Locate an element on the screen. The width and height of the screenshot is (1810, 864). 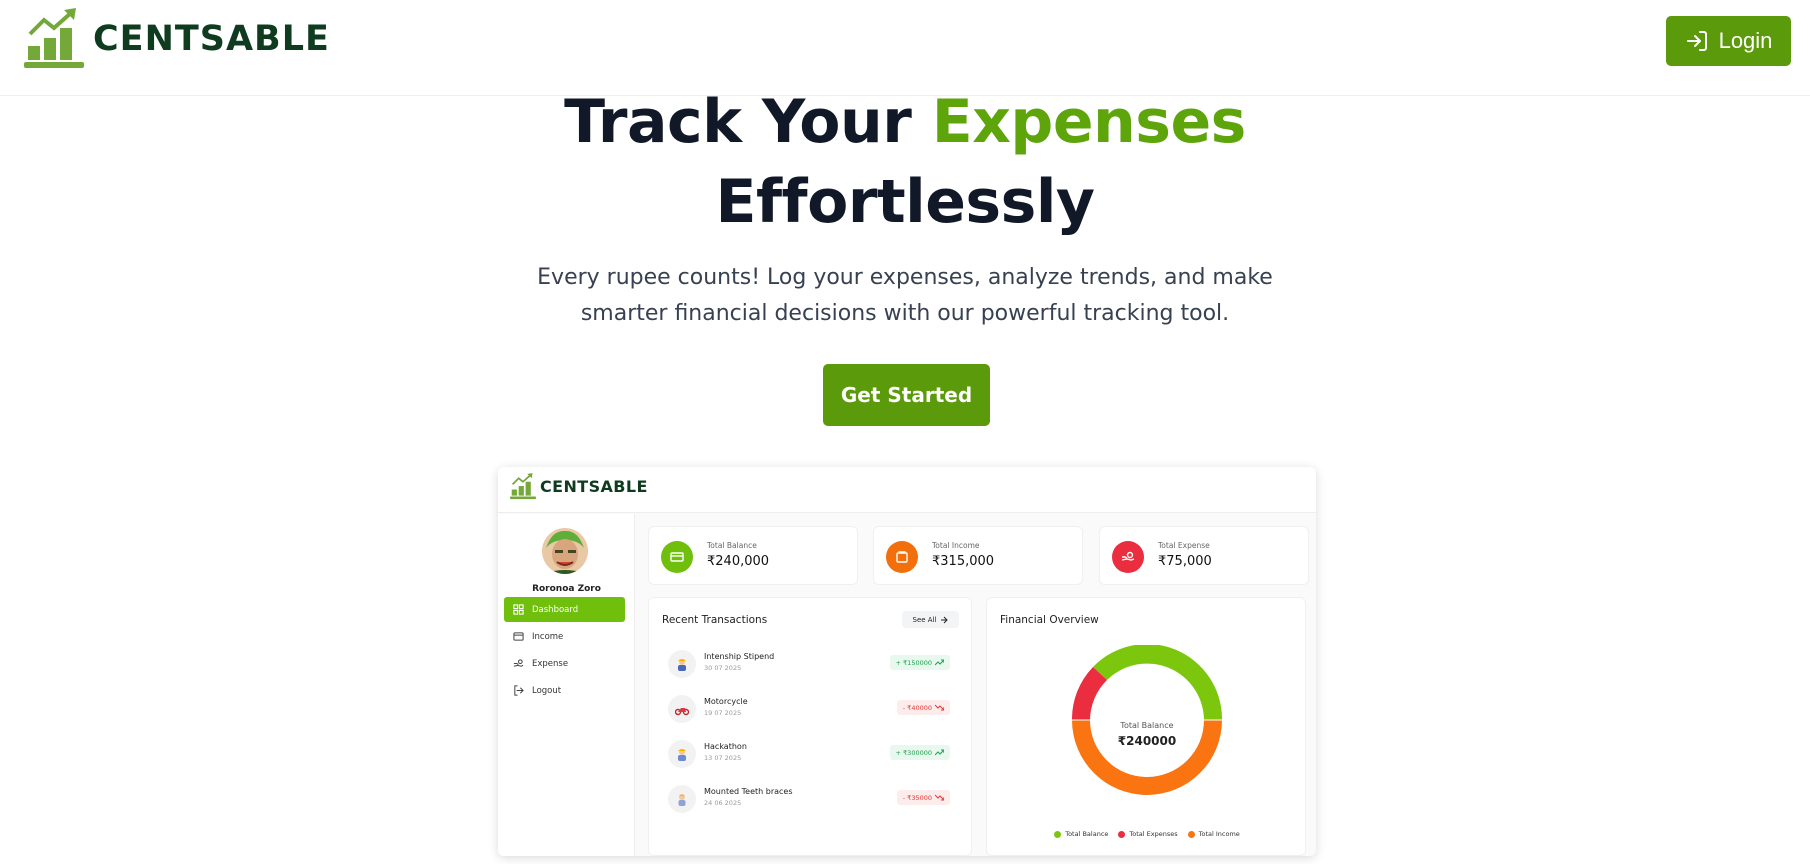
tx-name: Intenship Stipend is located at coordinates (739, 656).